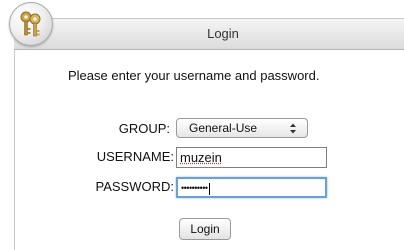 This screenshot has width=404, height=250. I want to click on group-select: General-Use, so click(242, 128).